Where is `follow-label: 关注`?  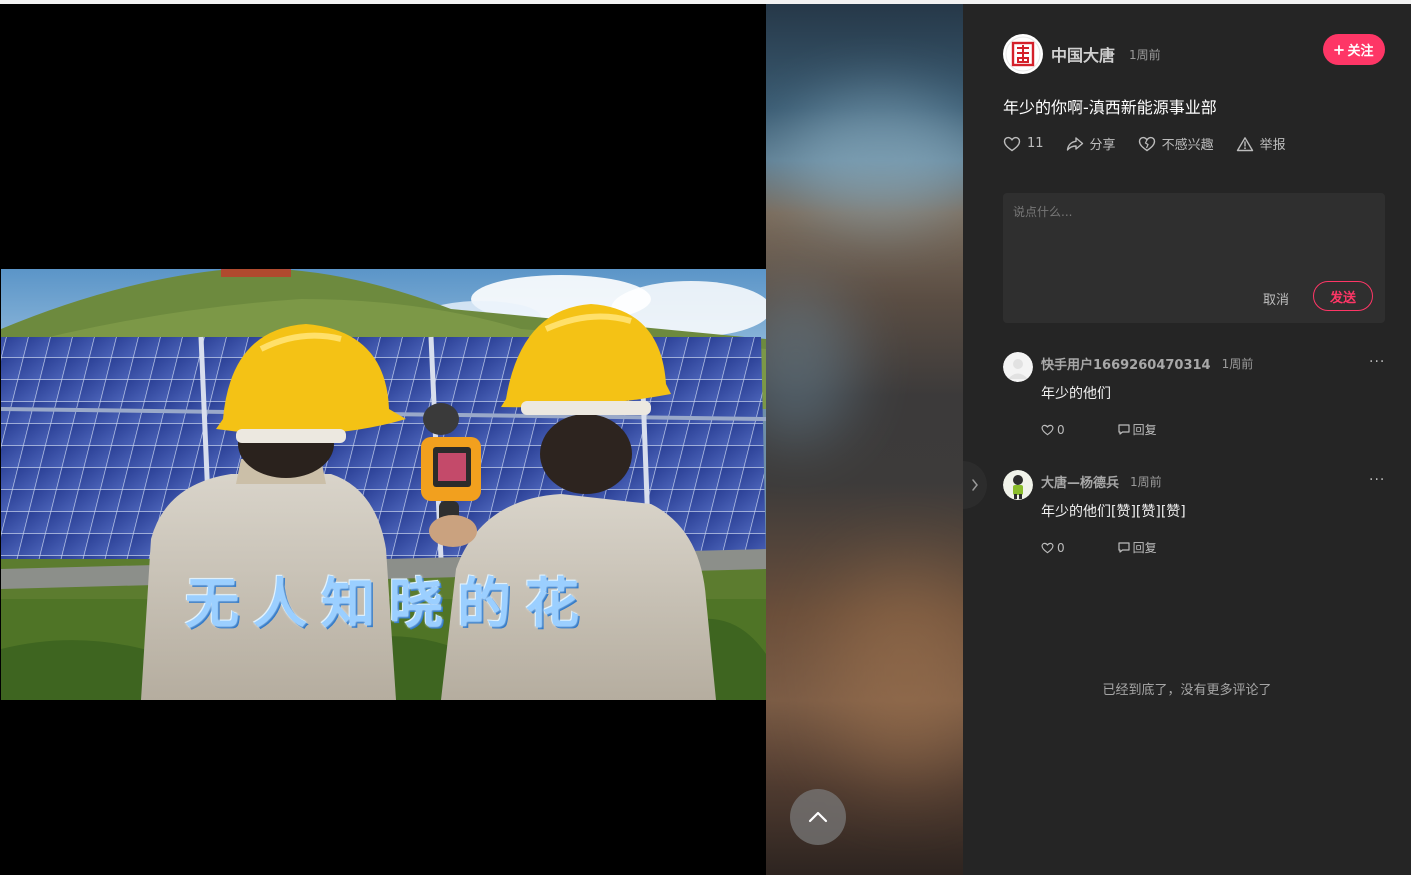 follow-label: 关注 is located at coordinates (1360, 51).